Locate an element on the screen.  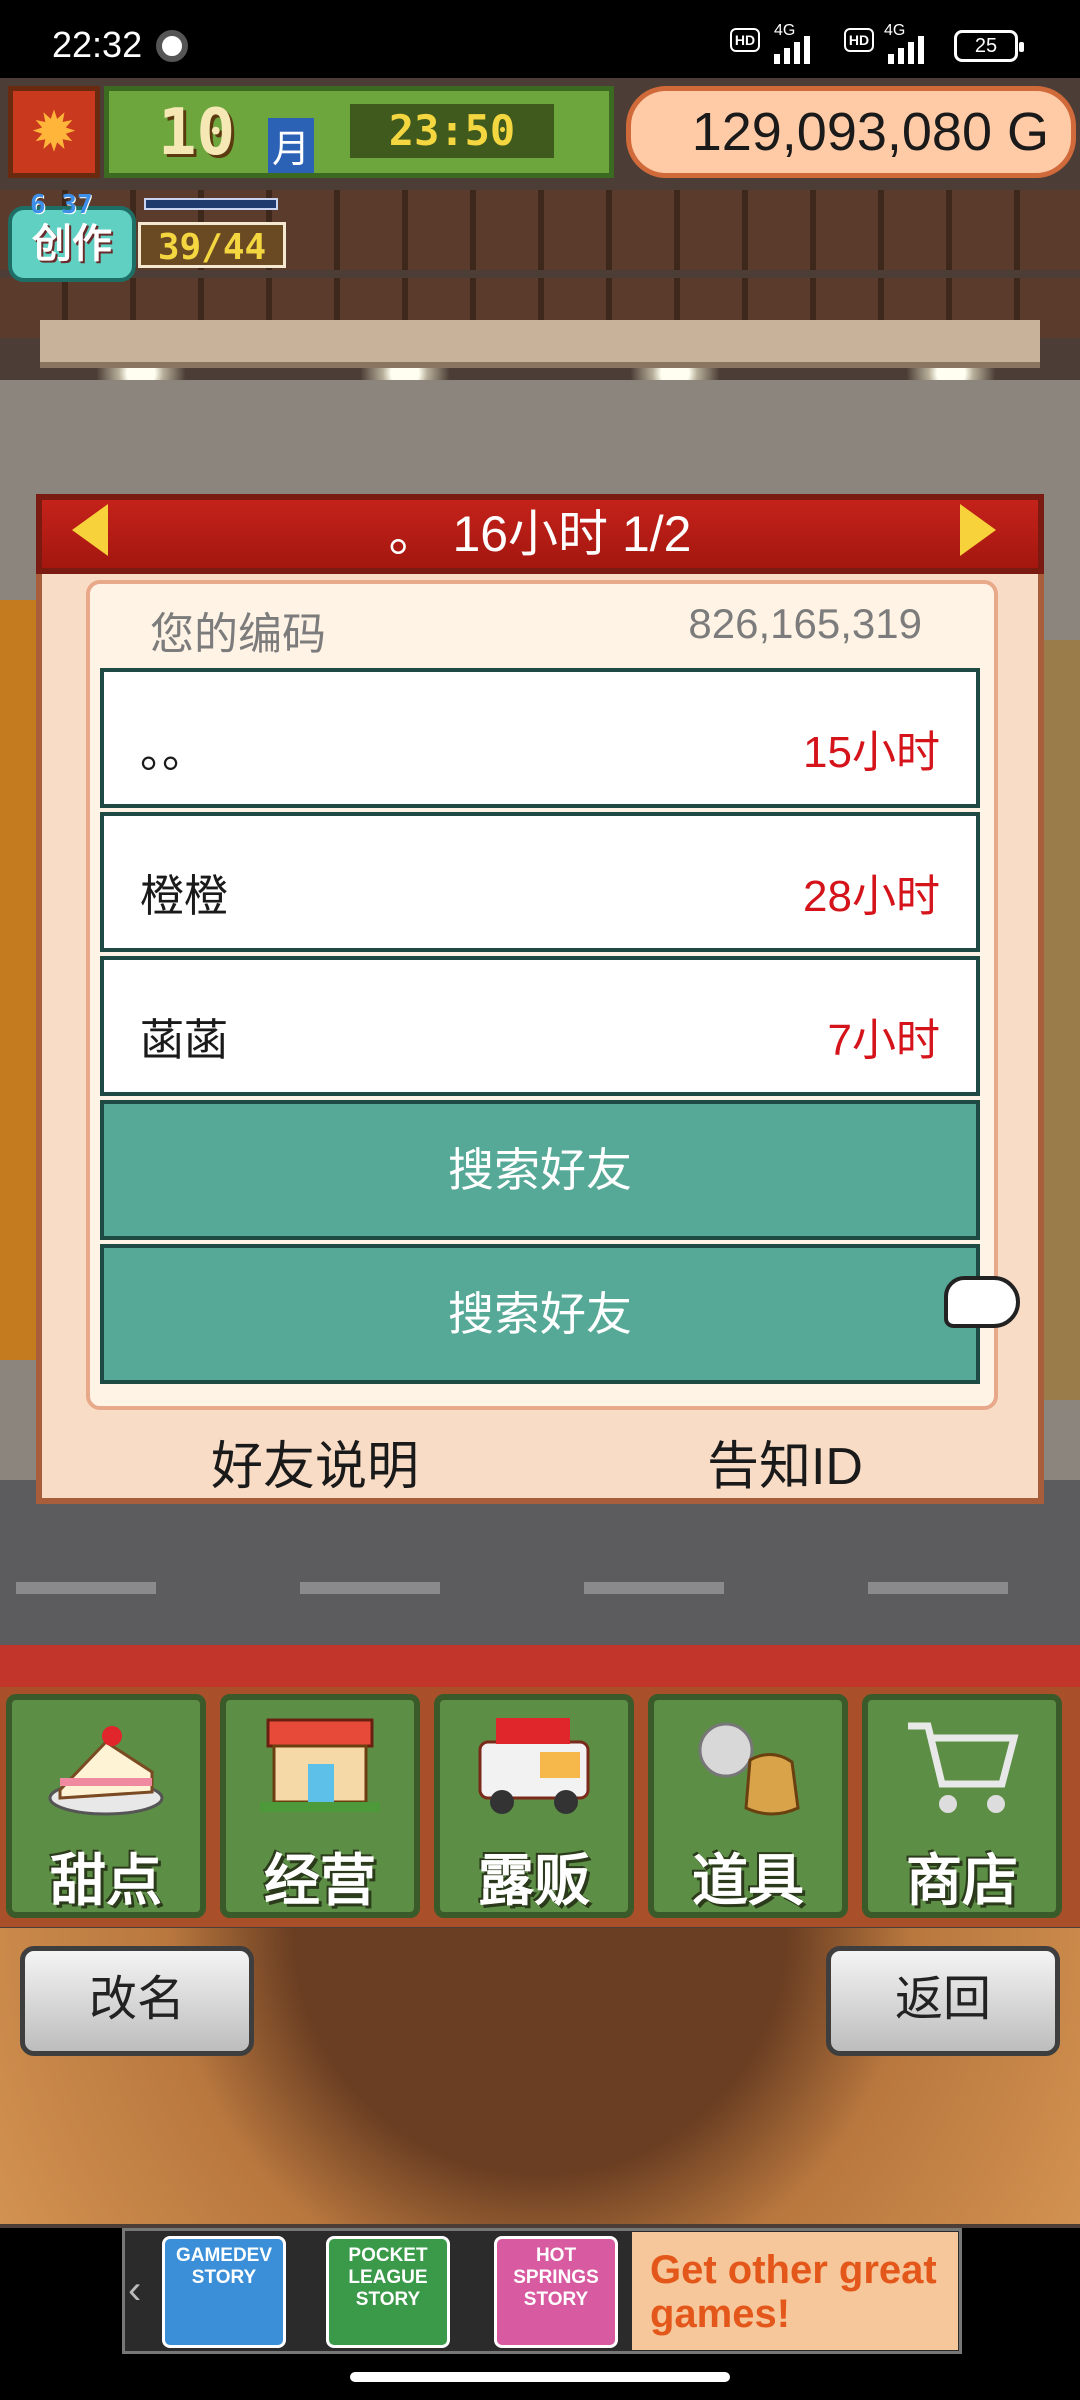
red-strip is located at coordinates (540, 1666).